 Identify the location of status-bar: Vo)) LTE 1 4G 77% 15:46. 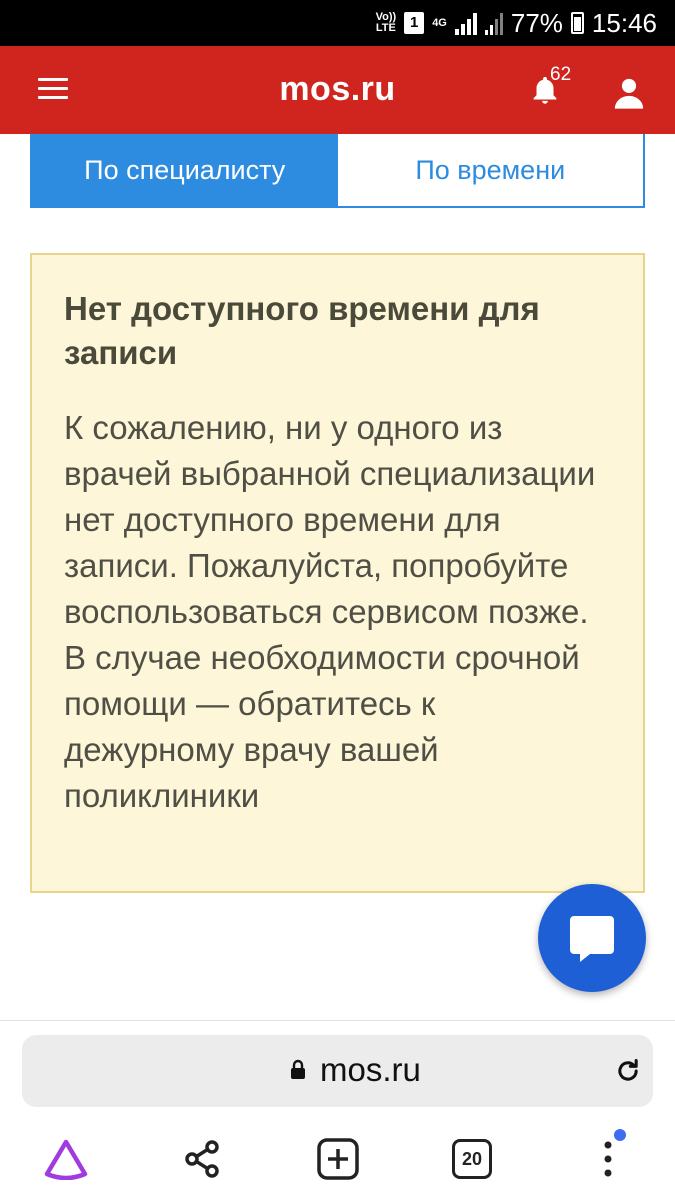
(337, 23).